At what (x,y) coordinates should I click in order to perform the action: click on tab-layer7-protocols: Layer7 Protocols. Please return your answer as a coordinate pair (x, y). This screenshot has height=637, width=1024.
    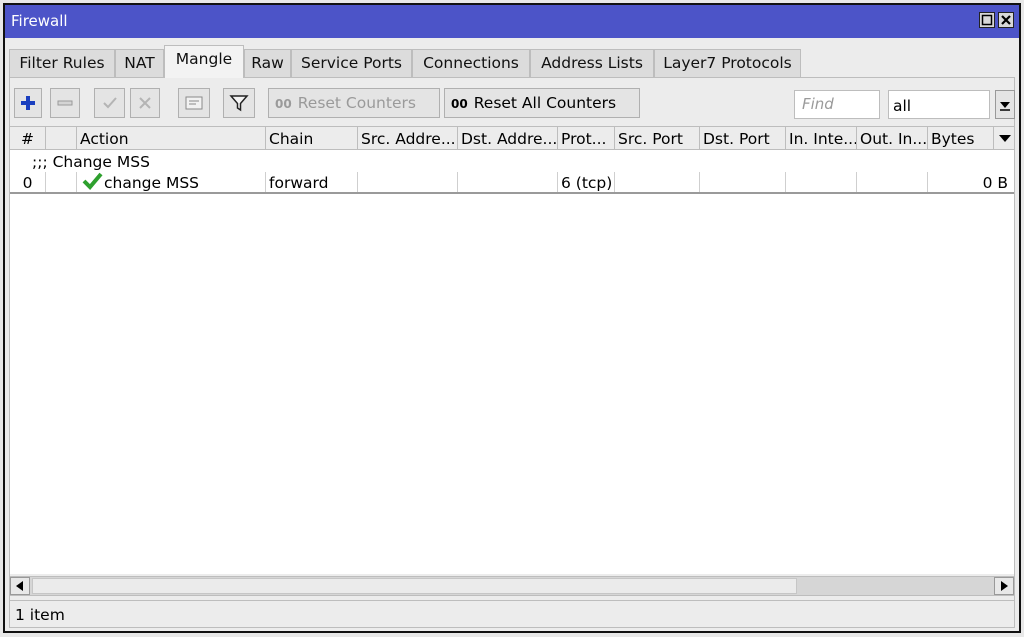
    Looking at the image, I should click on (727, 63).